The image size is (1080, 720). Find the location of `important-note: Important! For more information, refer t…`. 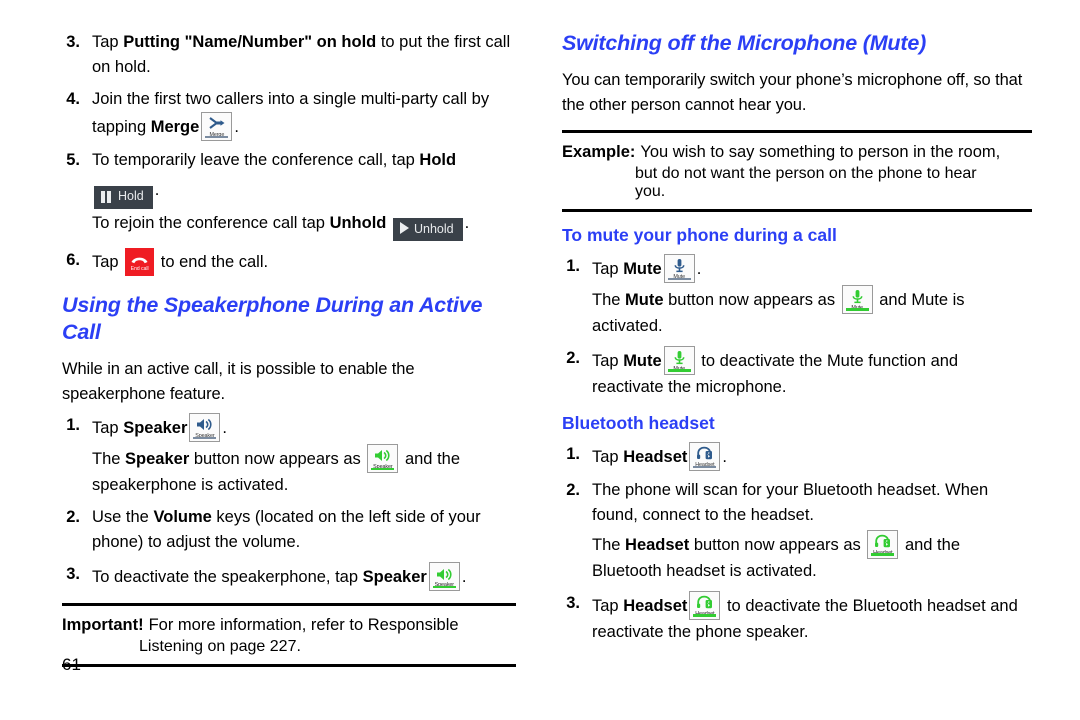

important-note: Important! For more information, refer t… is located at coordinates (289, 635).